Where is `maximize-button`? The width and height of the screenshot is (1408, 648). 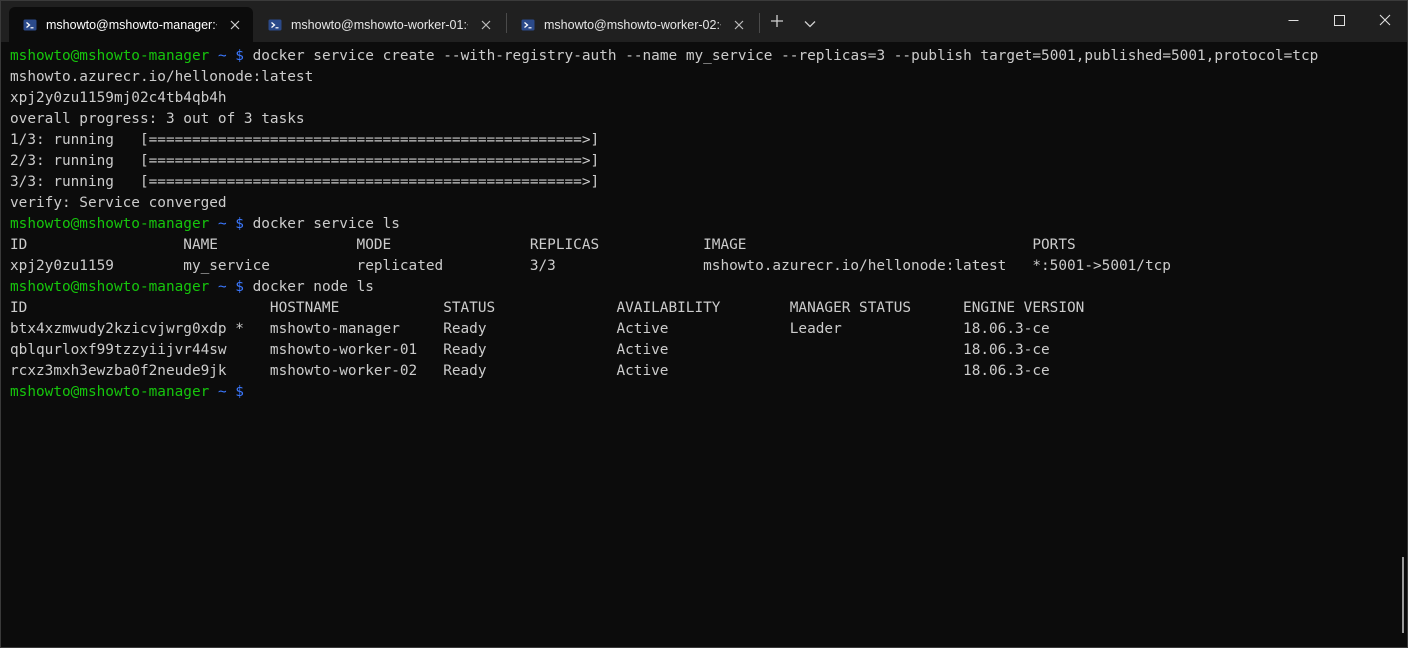
maximize-button is located at coordinates (1339, 20).